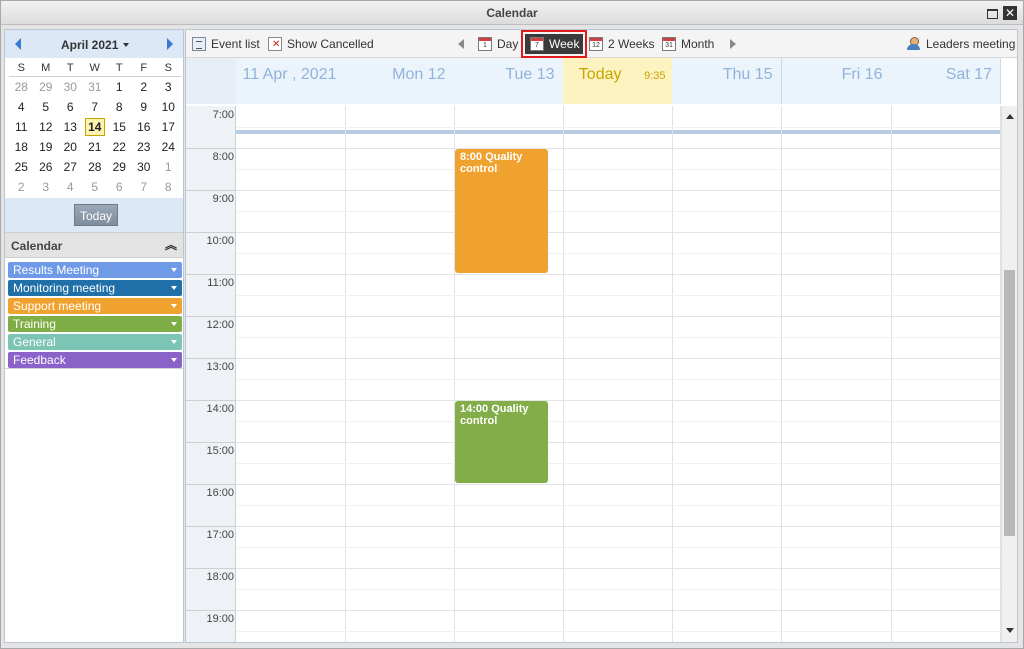 This screenshot has width=1024, height=649. What do you see at coordinates (95, 87) in the screenshot?
I see `mini-calendar-day: 31` at bounding box center [95, 87].